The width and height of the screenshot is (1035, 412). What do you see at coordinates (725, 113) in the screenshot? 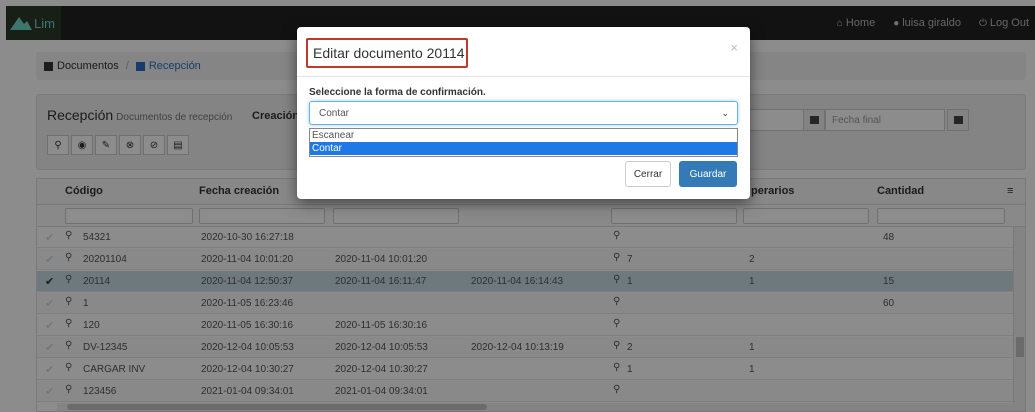
I see `chevron-down-icon: ⌄` at bounding box center [725, 113].